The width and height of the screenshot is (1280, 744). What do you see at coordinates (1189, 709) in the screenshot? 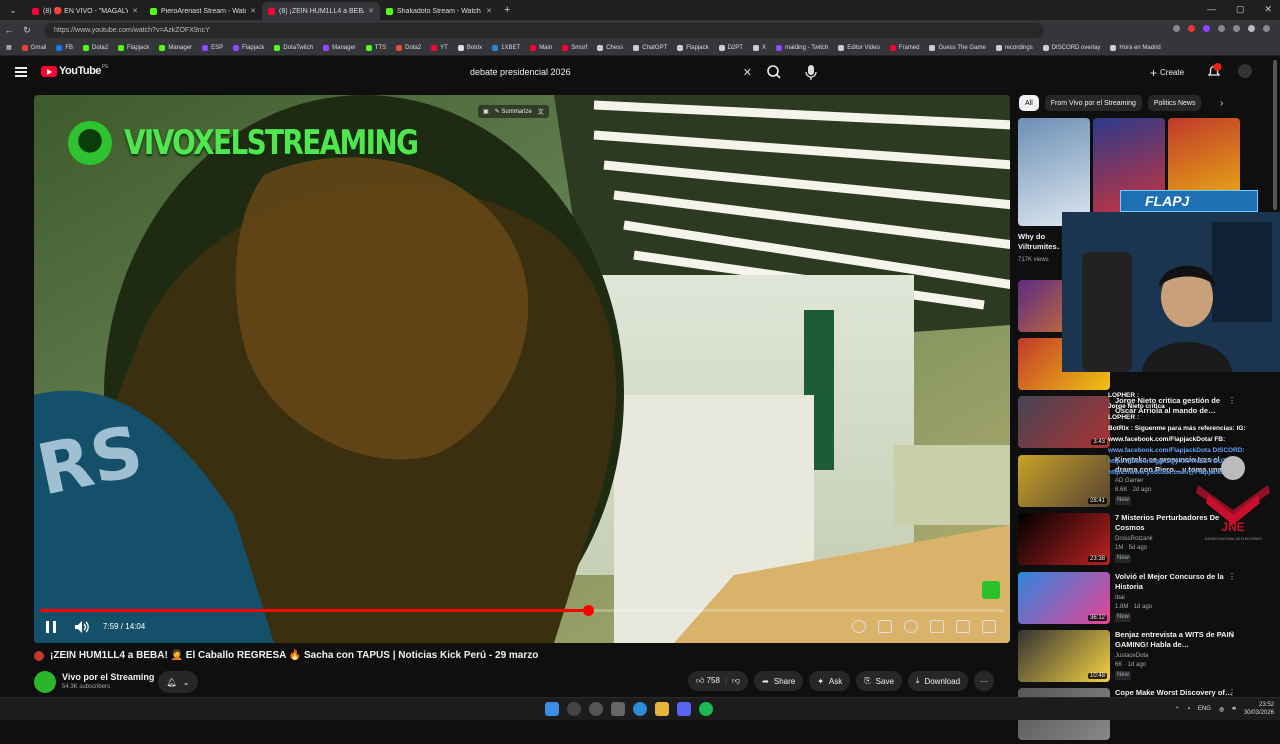
I see `tray-app-icon: ▪` at bounding box center [1189, 709].